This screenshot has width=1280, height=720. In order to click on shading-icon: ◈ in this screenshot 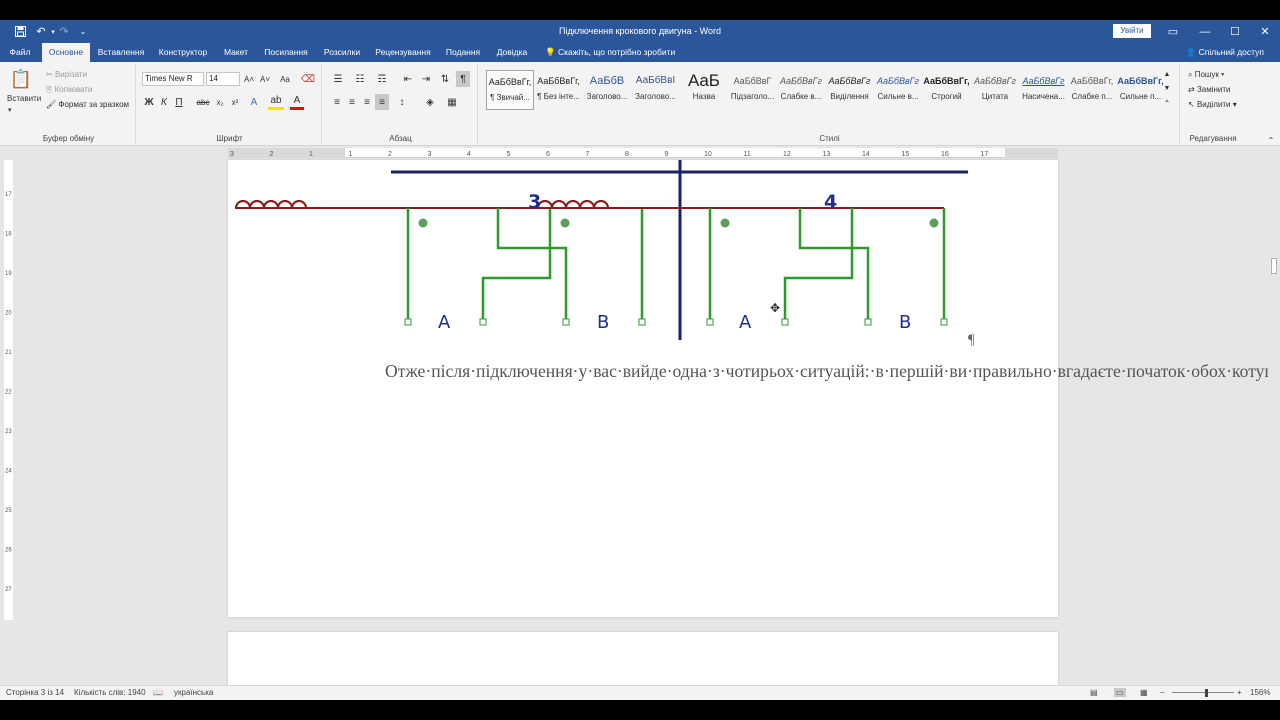, I will do `click(430, 102)`.